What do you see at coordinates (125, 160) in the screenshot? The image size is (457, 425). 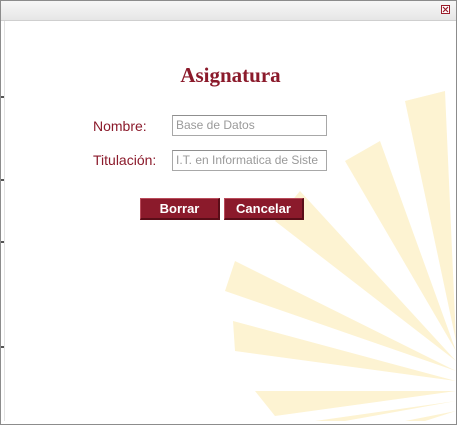 I see `titulacion-label: Titulación:` at bounding box center [125, 160].